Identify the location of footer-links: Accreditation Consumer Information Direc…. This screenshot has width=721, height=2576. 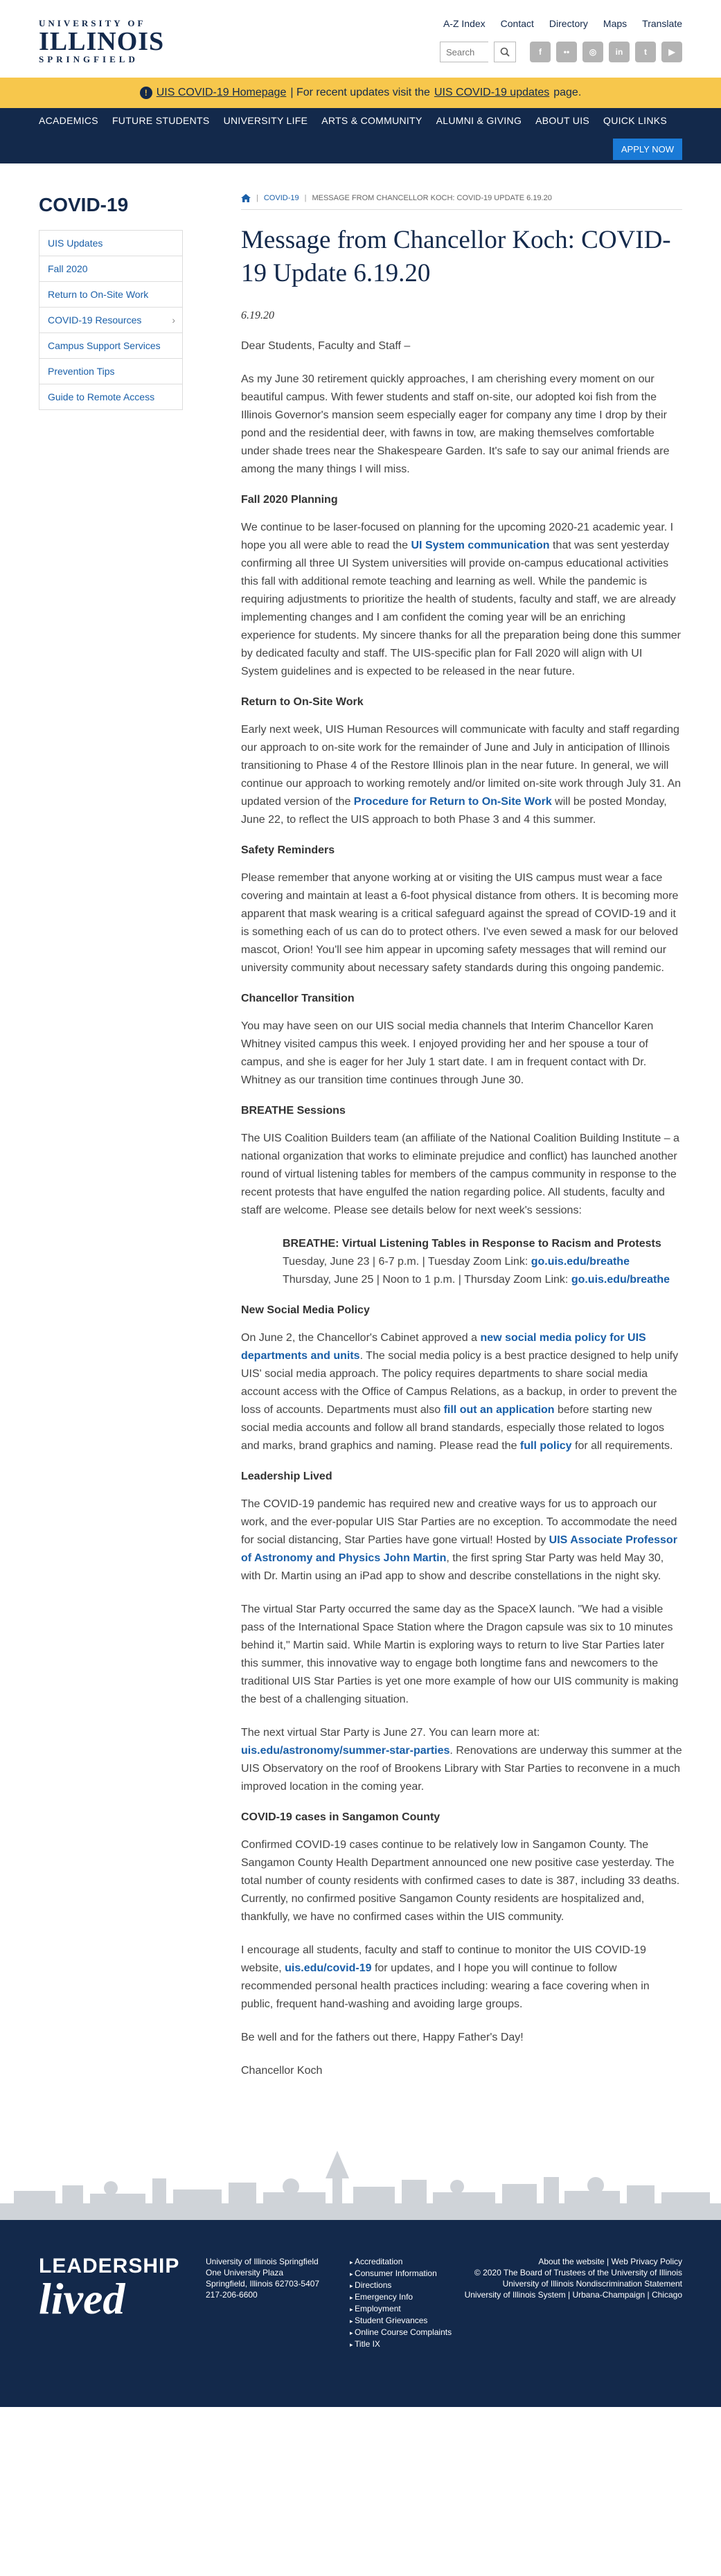
(401, 2303).